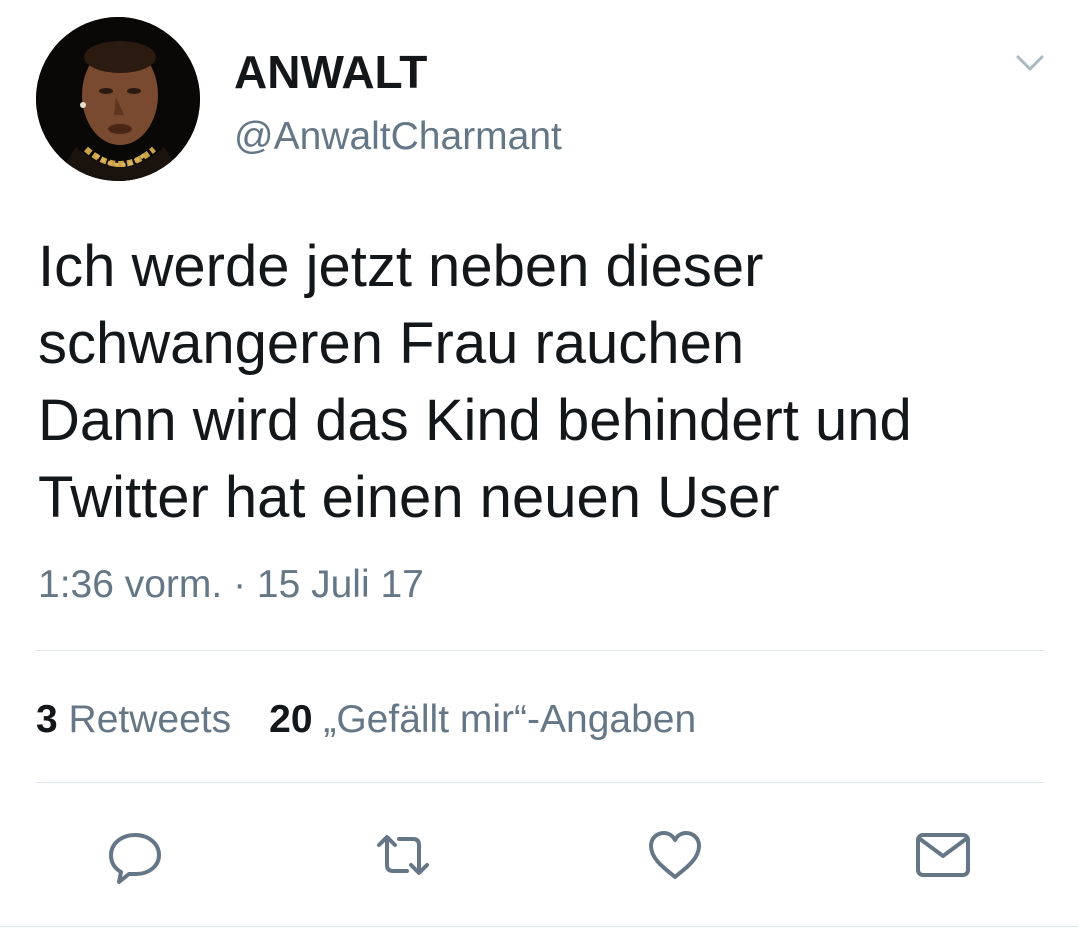 This screenshot has width=1078, height=939. I want to click on likes-stat: 20 „Gefällt mir“-Angaben, so click(482, 719).